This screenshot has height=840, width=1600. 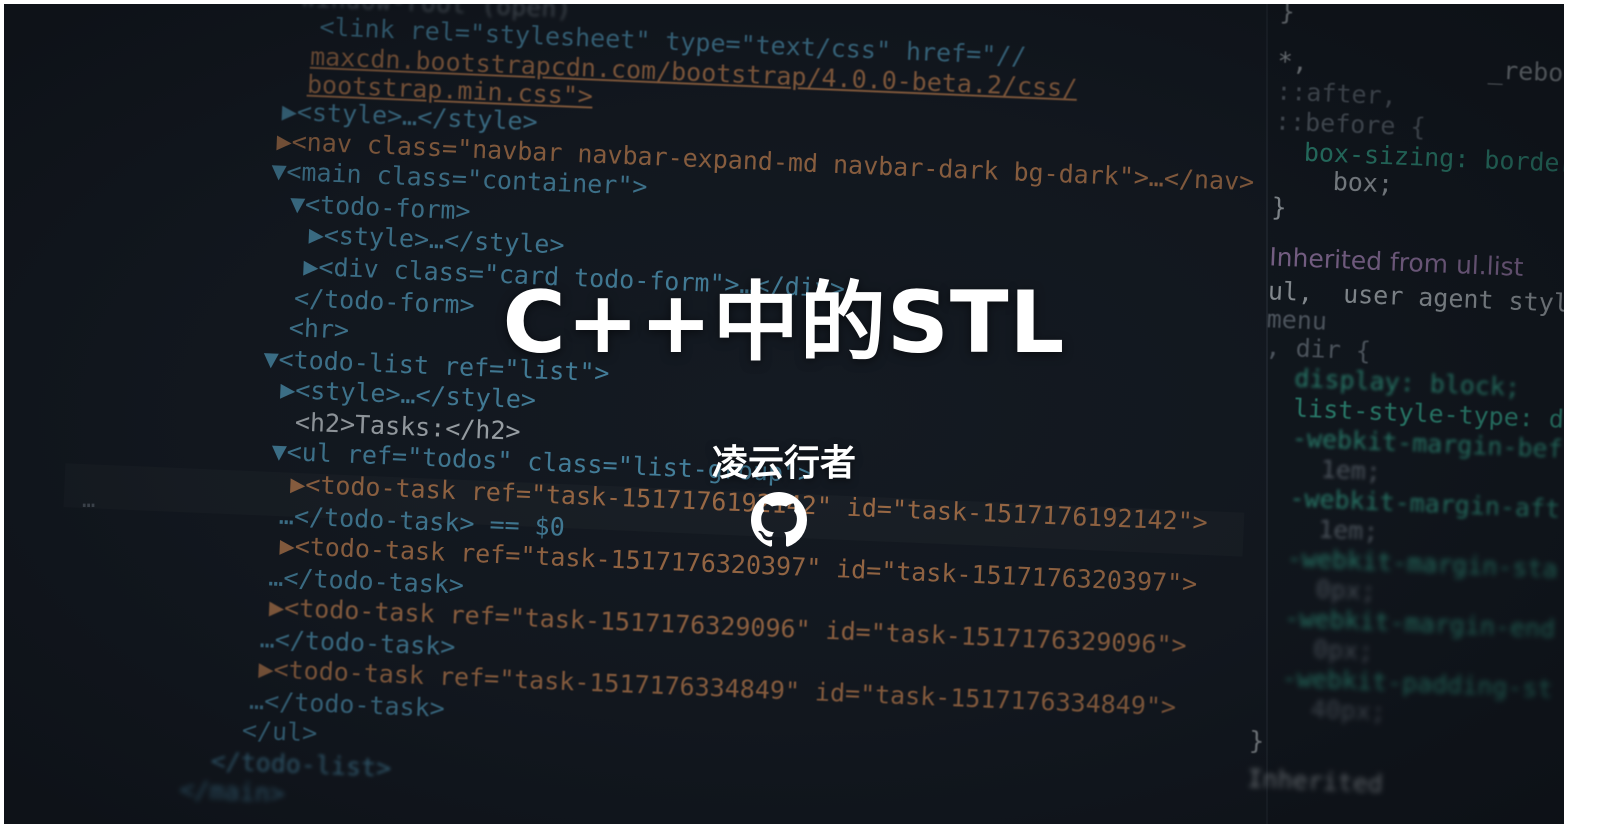 I want to click on style-line: ::after,, so click(x=1336, y=93).